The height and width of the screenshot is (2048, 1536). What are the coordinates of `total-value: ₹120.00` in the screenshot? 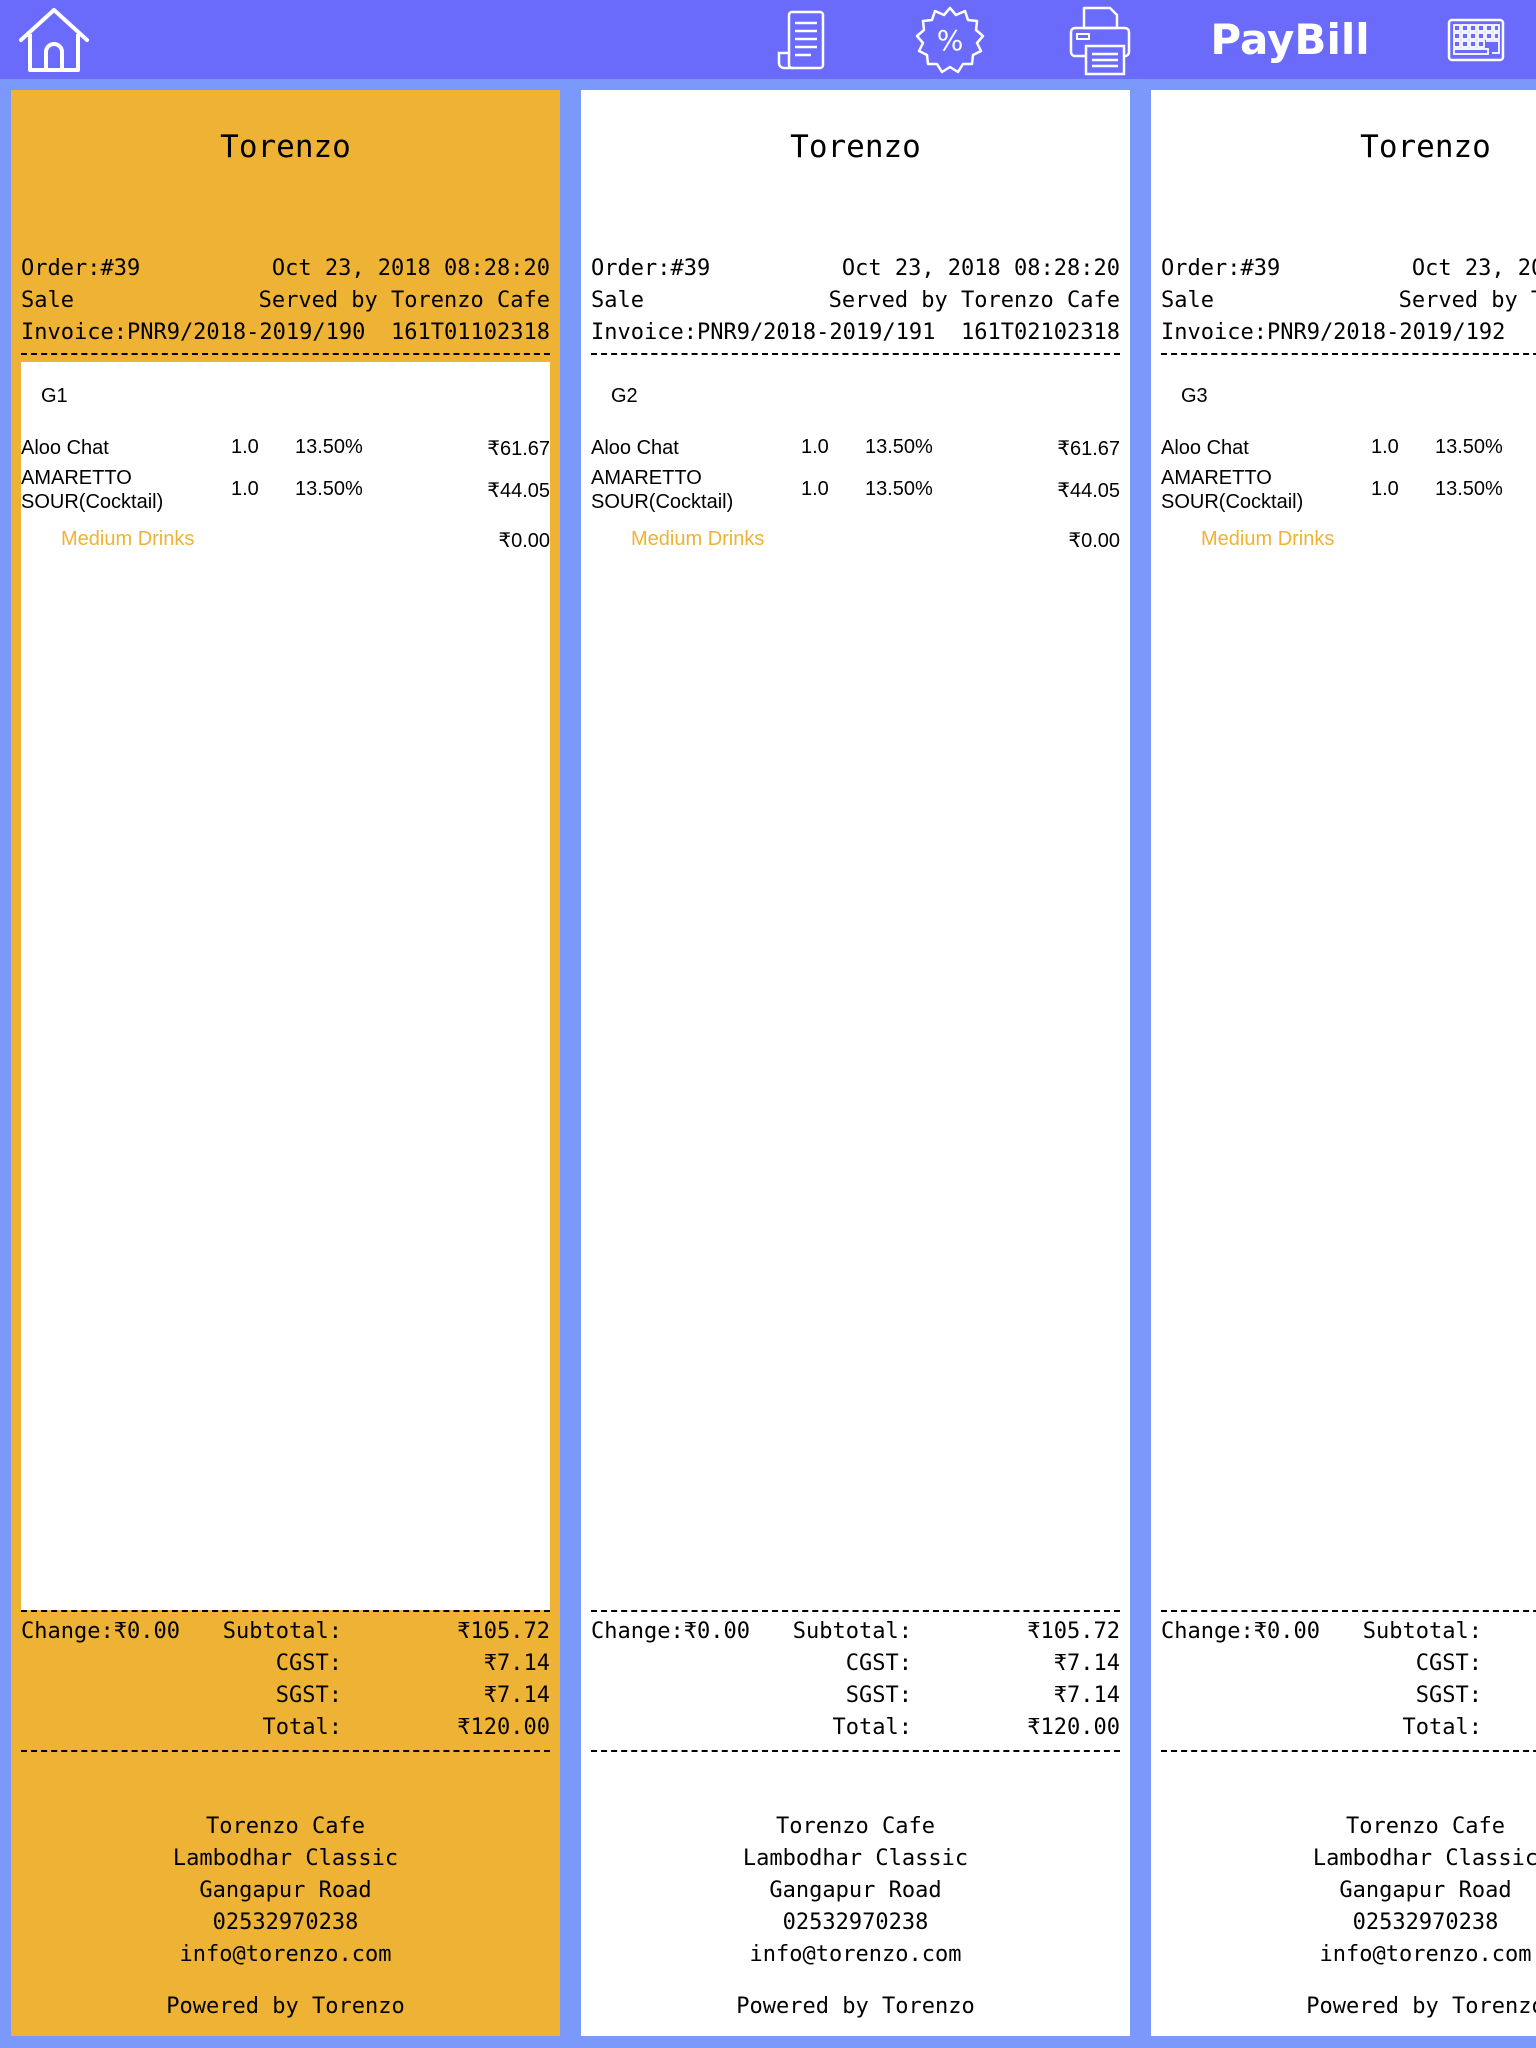 It's located at (503, 1727).